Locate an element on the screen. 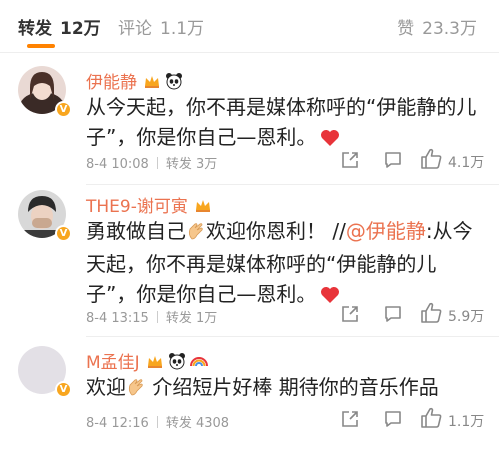 The width and height of the screenshot is (499, 450). tab-likes: 赞 23.3万 is located at coordinates (437, 26).